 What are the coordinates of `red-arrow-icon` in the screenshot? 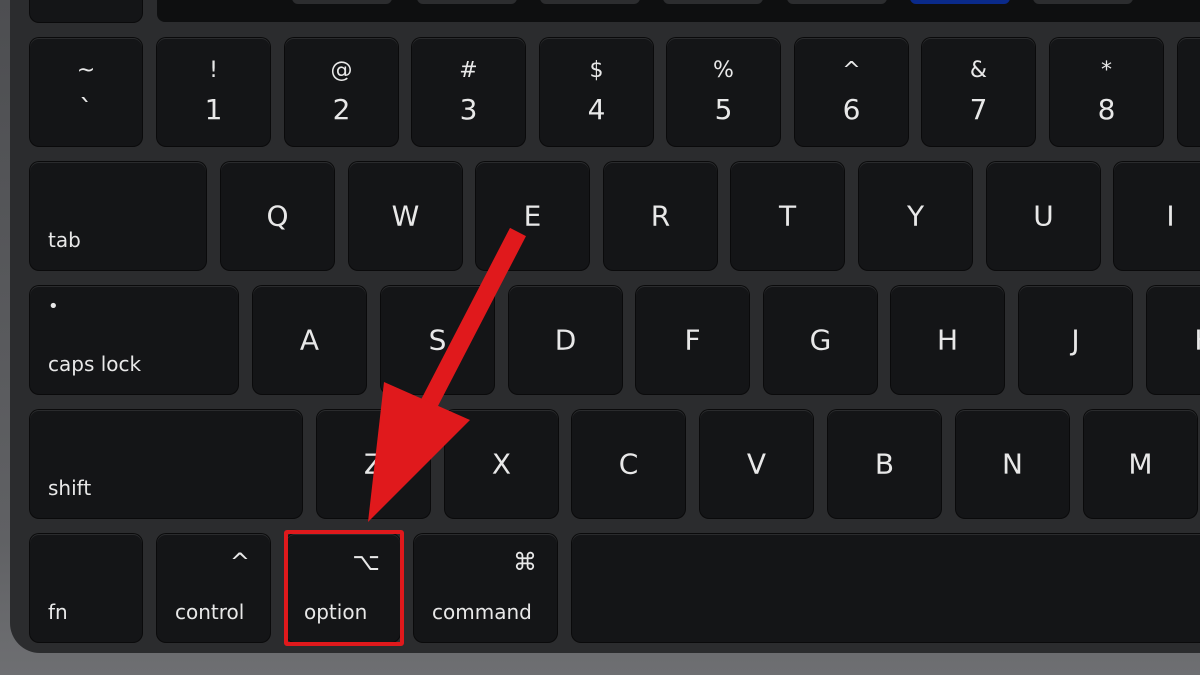 It's located at (447, 374).